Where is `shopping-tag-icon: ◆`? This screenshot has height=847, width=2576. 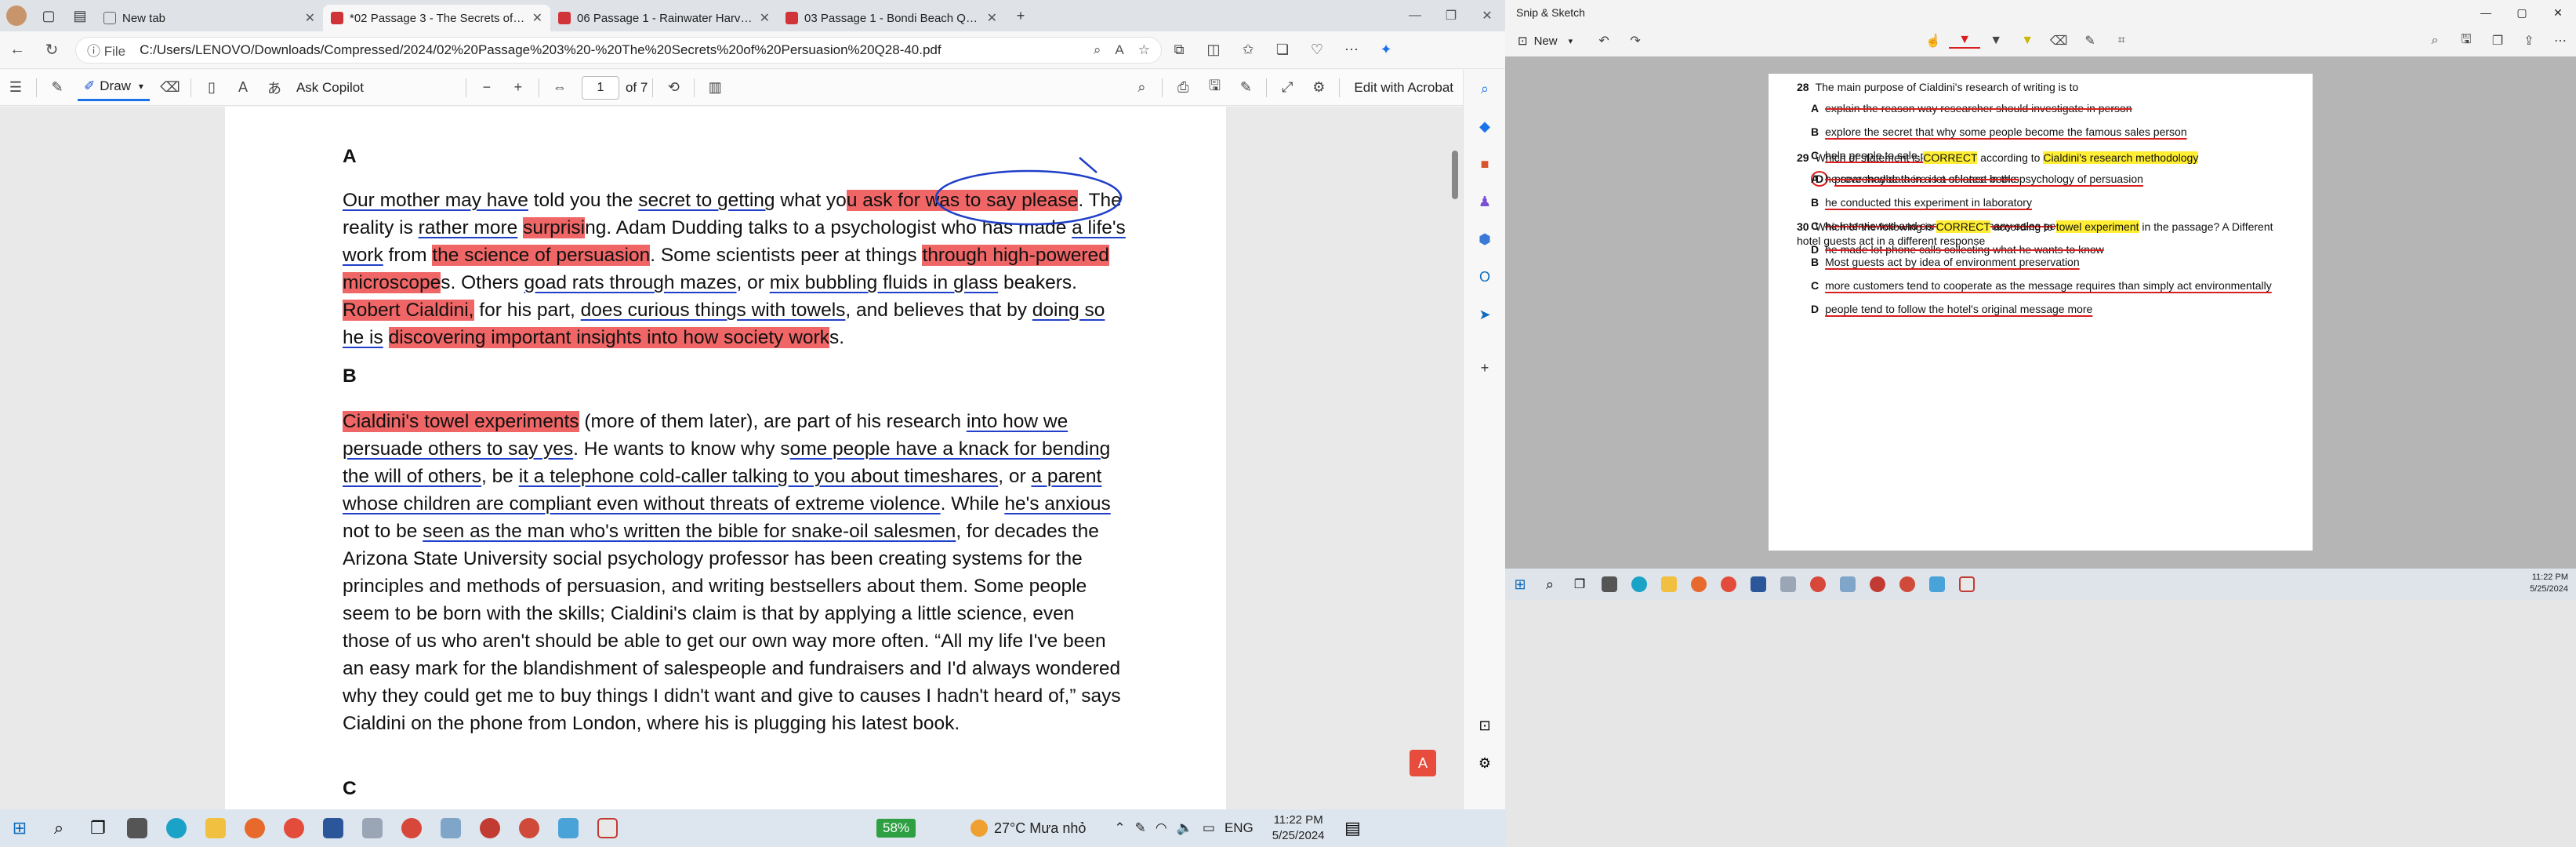
shopping-tag-icon: ◆ is located at coordinates (1485, 126).